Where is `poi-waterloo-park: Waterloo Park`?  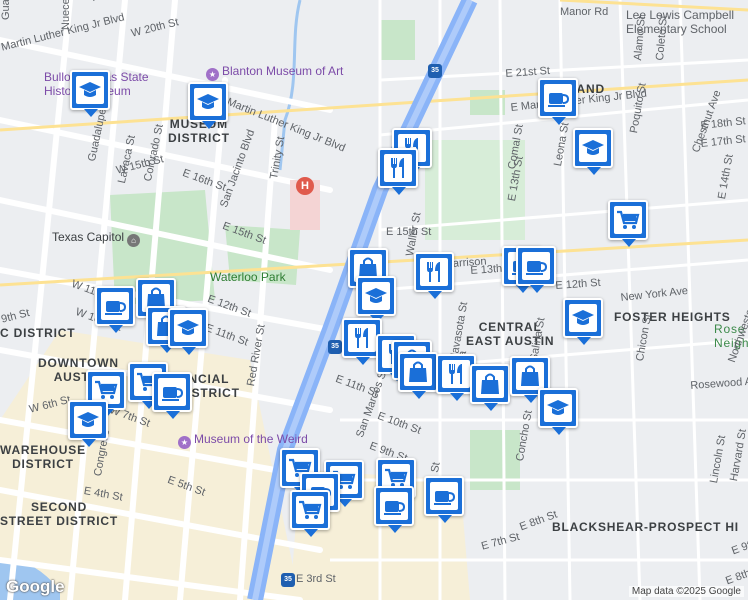
poi-waterloo-park: Waterloo Park is located at coordinates (248, 277).